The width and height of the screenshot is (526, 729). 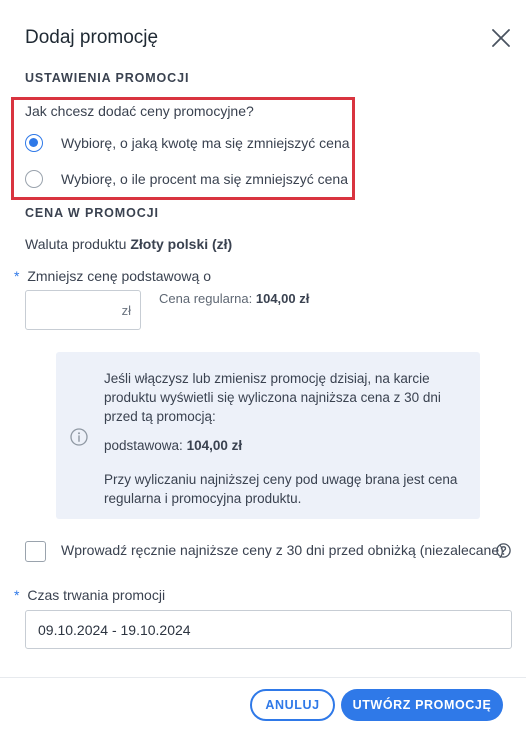 I want to click on info-base-price: podstawowa: 104,00 zł, so click(x=173, y=445).